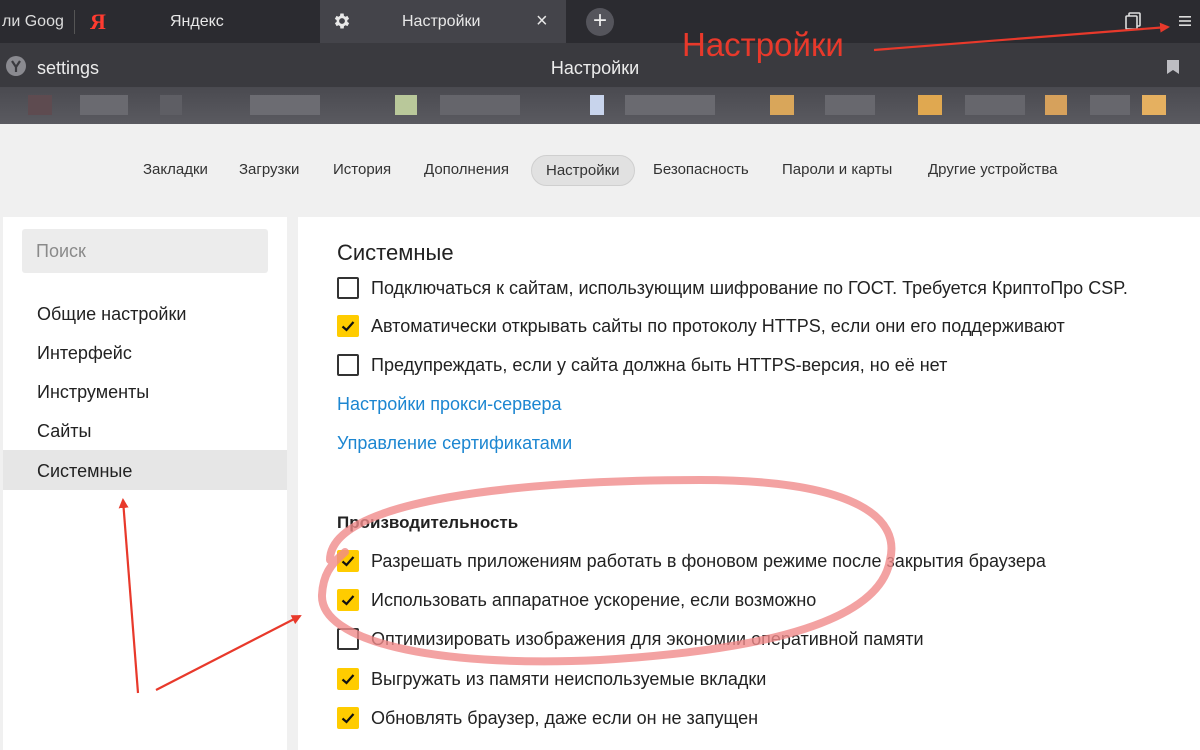 The image size is (1200, 750). Describe the element at coordinates (362, 169) in the screenshot. I see `nav-history: История` at that location.